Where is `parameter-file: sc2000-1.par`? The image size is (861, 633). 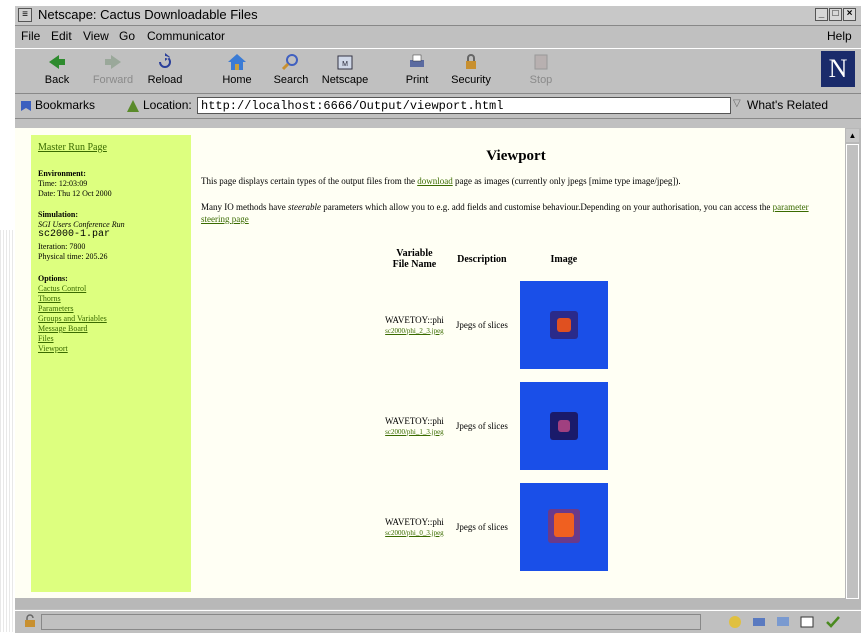 parameter-file: sc2000-1.par is located at coordinates (74, 234).